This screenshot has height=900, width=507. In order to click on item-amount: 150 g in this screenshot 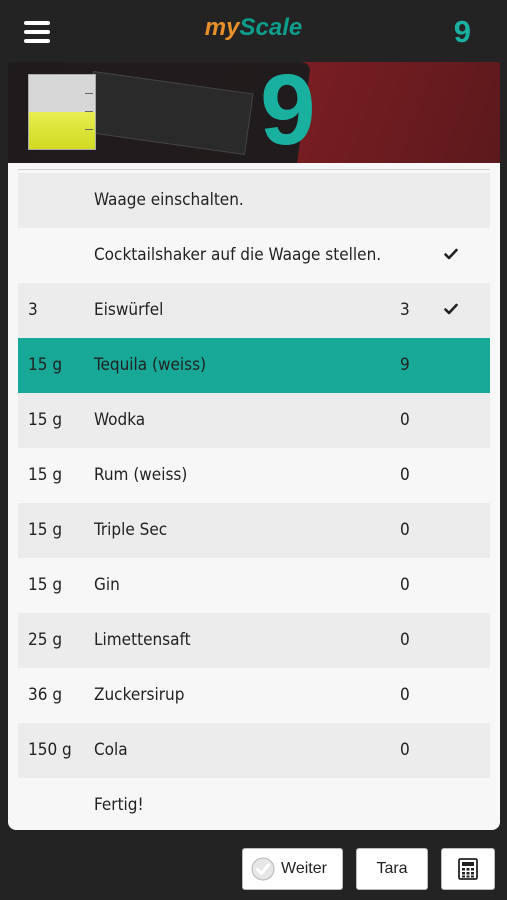, I will do `click(50, 750)`.